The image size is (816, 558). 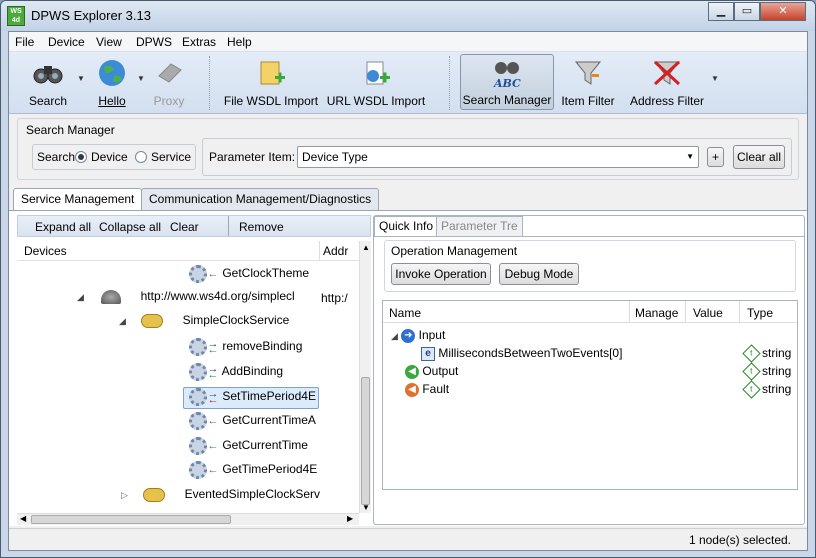 What do you see at coordinates (251, 398) in the screenshot?
I see `tree-item-settimeperiod: → ← SetTimePeriod4E` at bounding box center [251, 398].